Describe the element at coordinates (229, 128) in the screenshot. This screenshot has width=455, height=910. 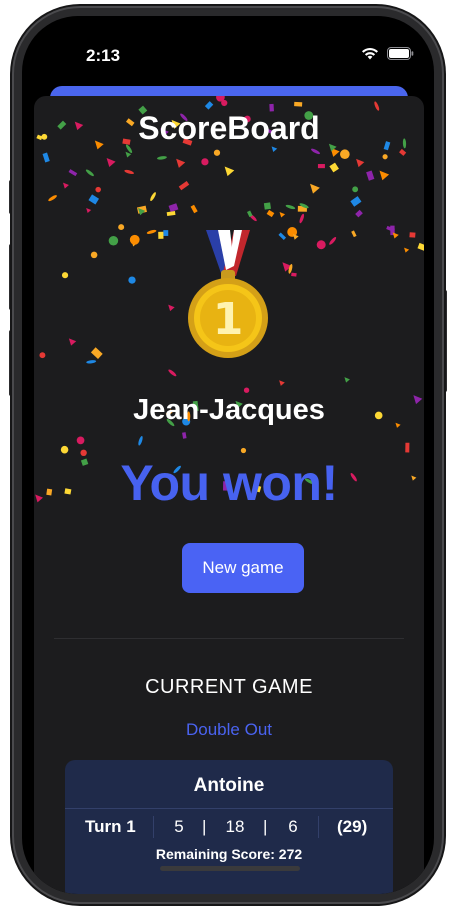
I see `app-title: ScoreBoard` at that location.